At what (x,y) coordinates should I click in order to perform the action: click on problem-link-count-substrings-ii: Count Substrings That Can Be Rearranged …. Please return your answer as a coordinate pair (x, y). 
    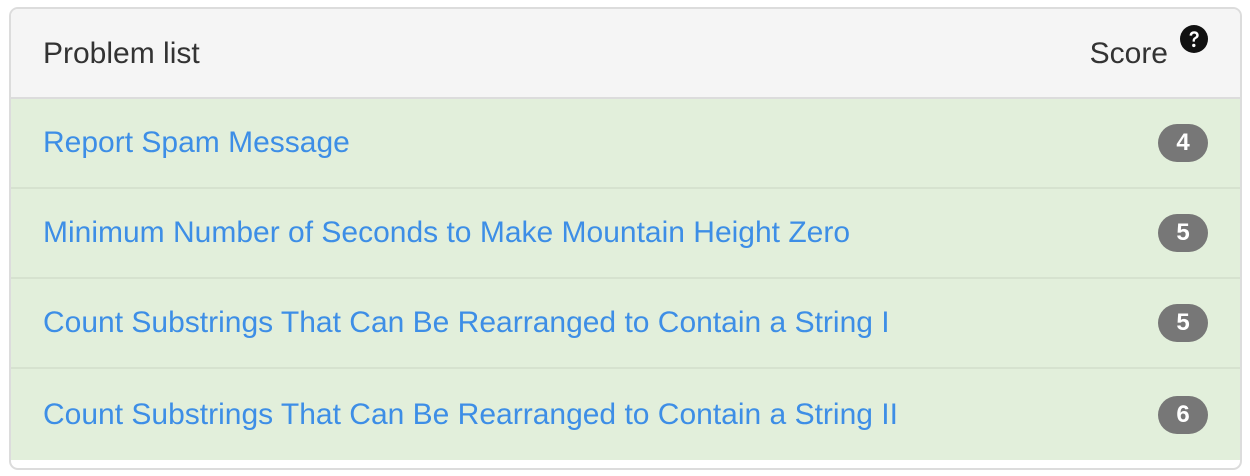
    Looking at the image, I should click on (470, 415).